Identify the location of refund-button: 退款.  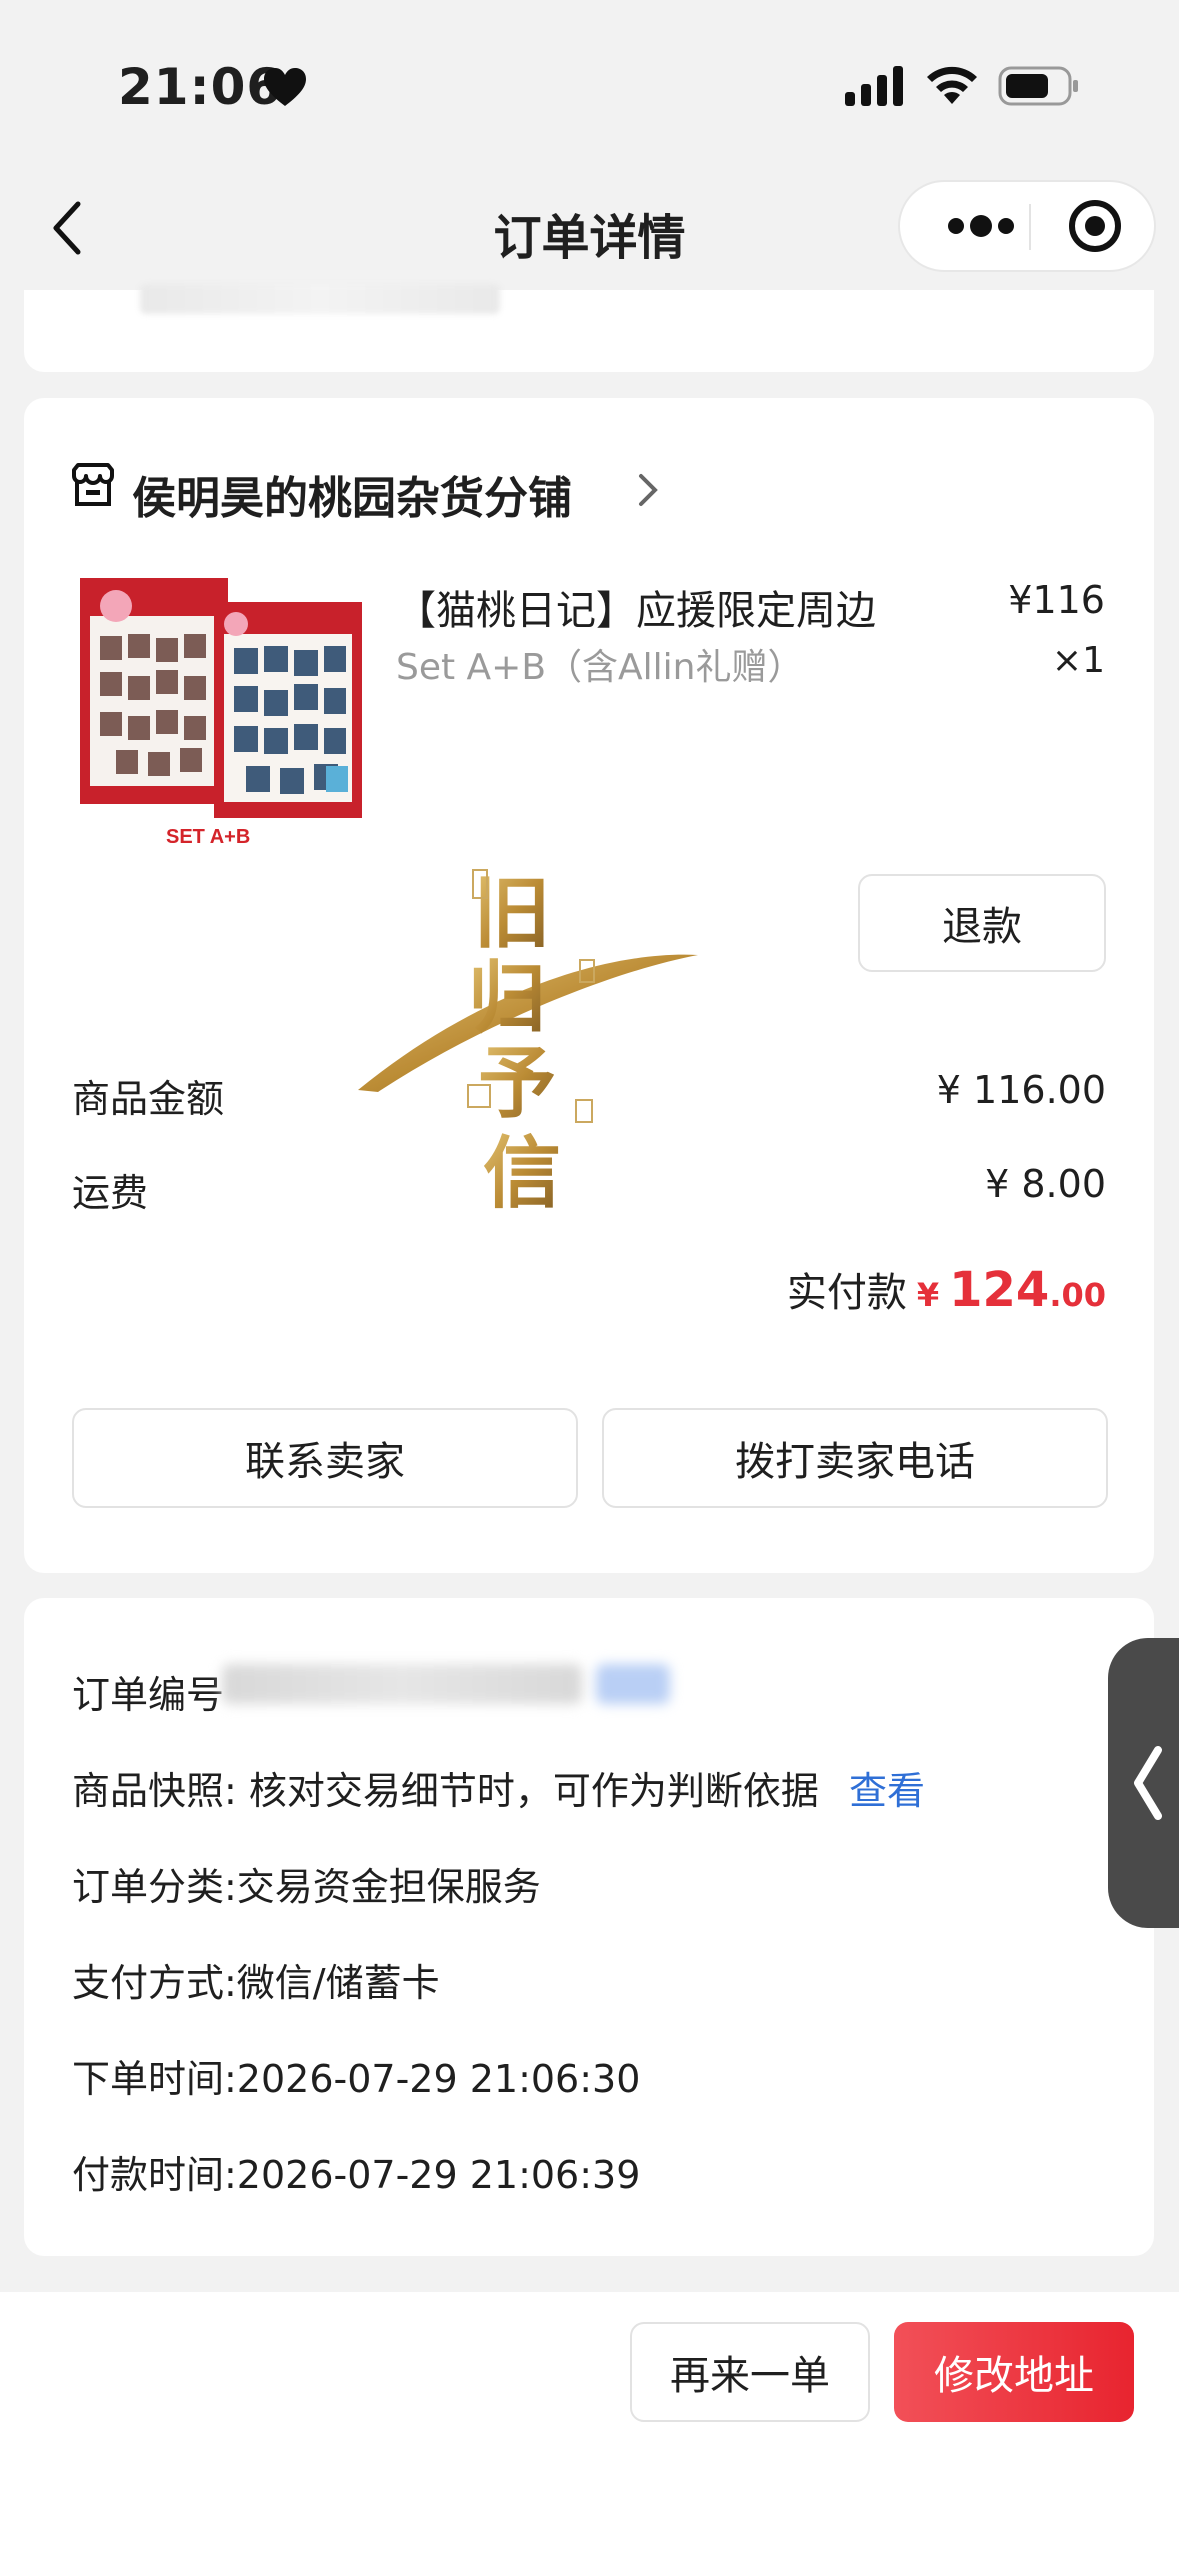
(982, 923).